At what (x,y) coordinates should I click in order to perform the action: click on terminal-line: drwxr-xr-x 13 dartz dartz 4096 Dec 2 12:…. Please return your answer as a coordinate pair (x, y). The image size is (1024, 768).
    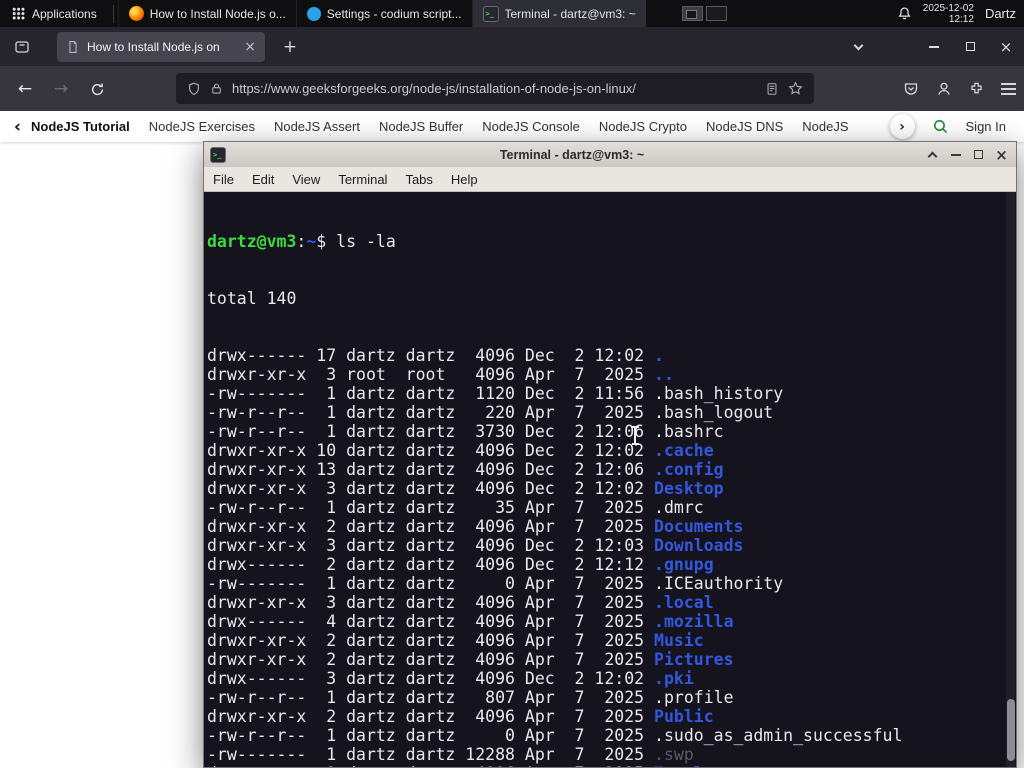
    Looking at the image, I should click on (465, 469).